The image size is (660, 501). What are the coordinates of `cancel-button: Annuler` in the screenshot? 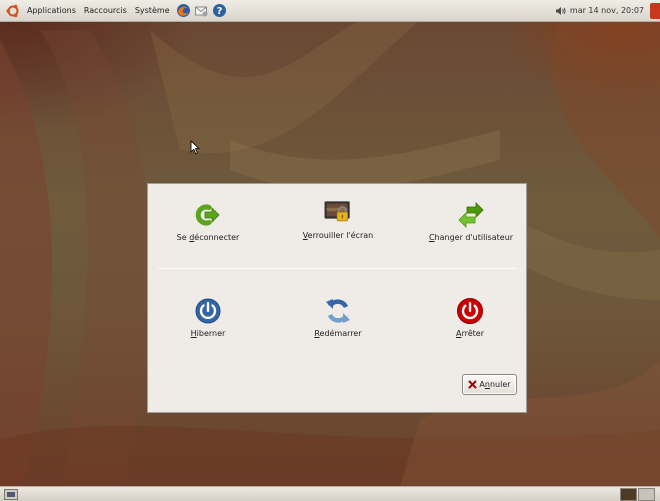 It's located at (489, 384).